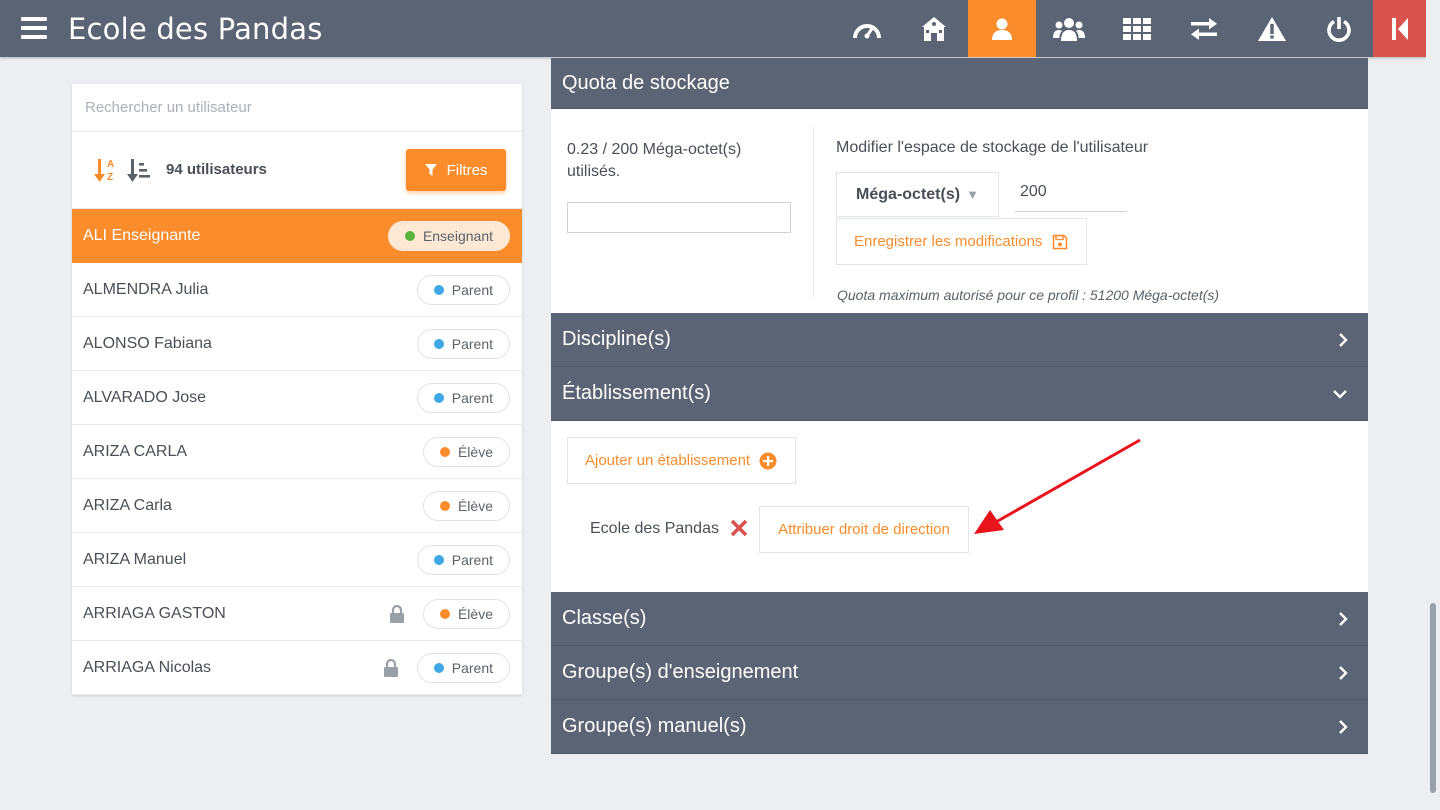 Image resolution: width=1440 pixels, height=810 pixels. Describe the element at coordinates (604, 618) in the screenshot. I see `classe-section-title: Classe(s)` at that location.